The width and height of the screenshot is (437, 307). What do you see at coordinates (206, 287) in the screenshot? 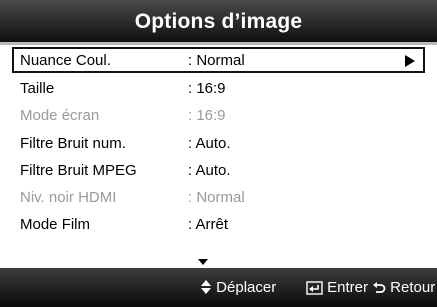
I see `up-down-arrow-icon` at bounding box center [206, 287].